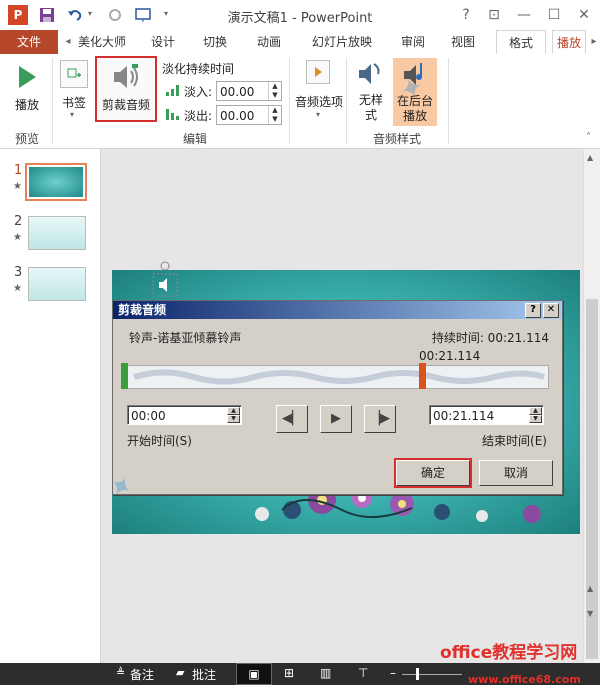 This screenshot has width=600, height=686. What do you see at coordinates (180, 672) in the screenshot?
I see `comments-icon: ▰` at bounding box center [180, 672].